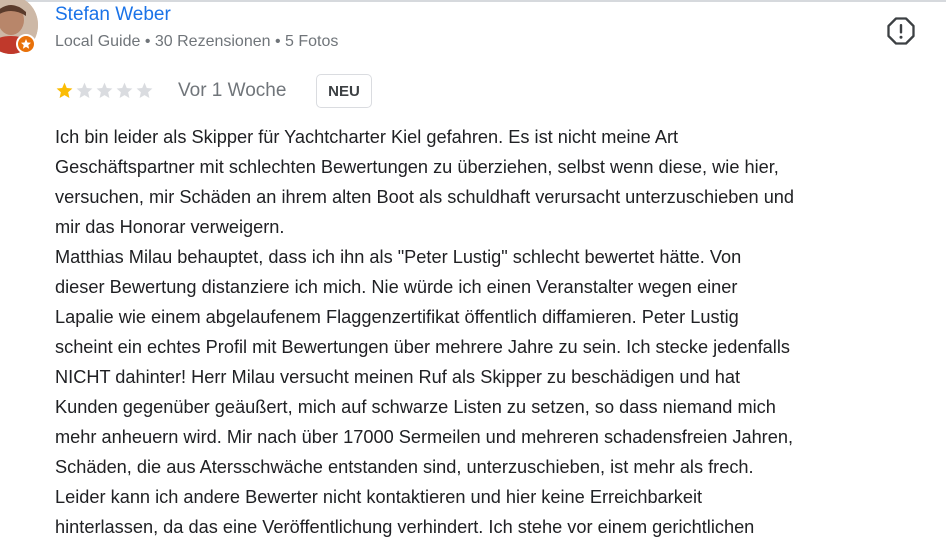 The height and width of the screenshot is (537, 946). Describe the element at coordinates (170, 227) in the screenshot. I see `review-text-line: mir das Honorar verweigern.` at that location.